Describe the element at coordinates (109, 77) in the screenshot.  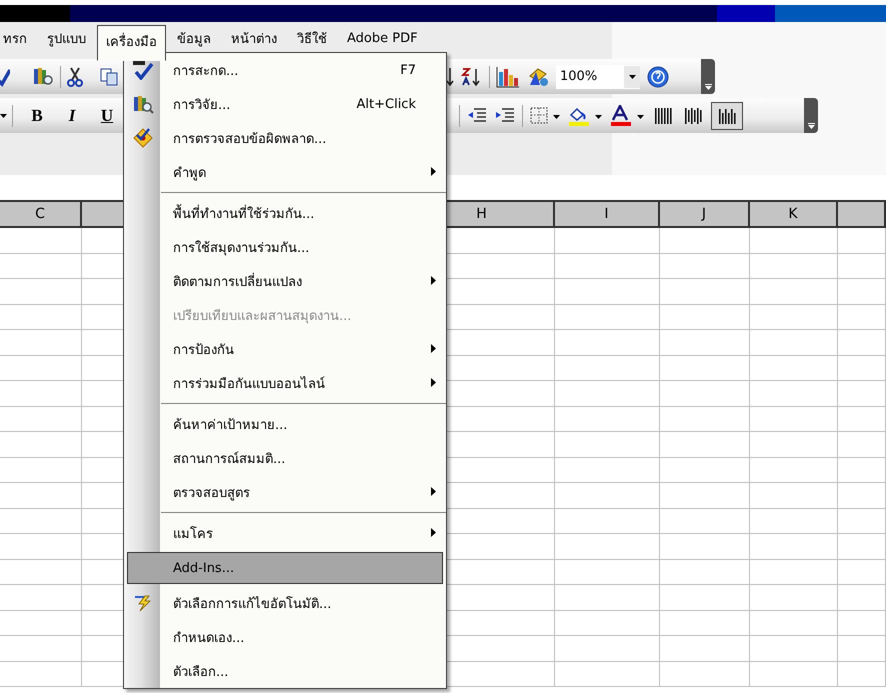
I see `copy-icon` at that location.